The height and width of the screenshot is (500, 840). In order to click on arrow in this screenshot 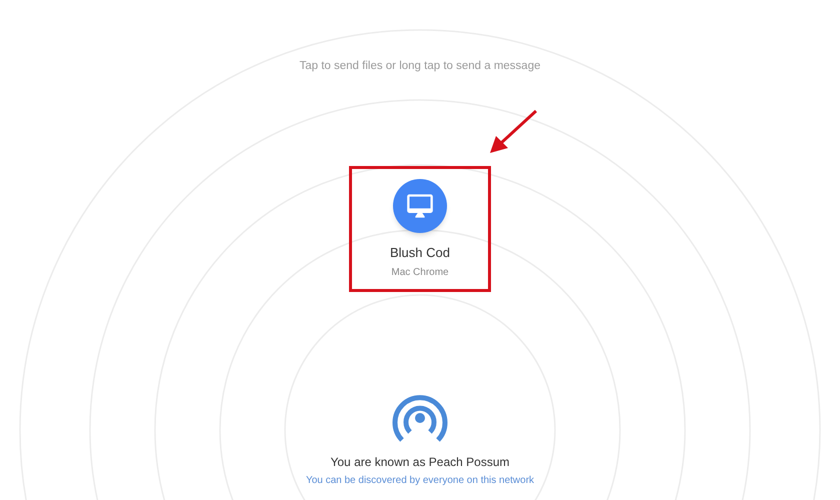, I will do `click(514, 132)`.